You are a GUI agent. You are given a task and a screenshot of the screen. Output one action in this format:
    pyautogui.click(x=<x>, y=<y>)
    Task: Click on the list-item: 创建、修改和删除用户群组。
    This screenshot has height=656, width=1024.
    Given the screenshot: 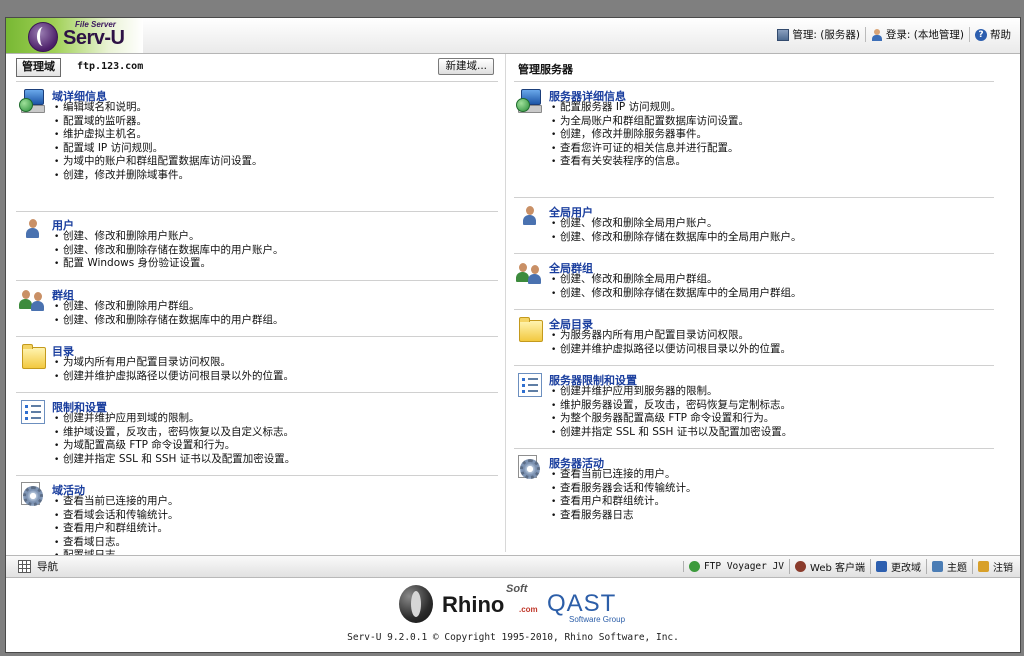 What is the action you would take?
    pyautogui.click(x=169, y=307)
    